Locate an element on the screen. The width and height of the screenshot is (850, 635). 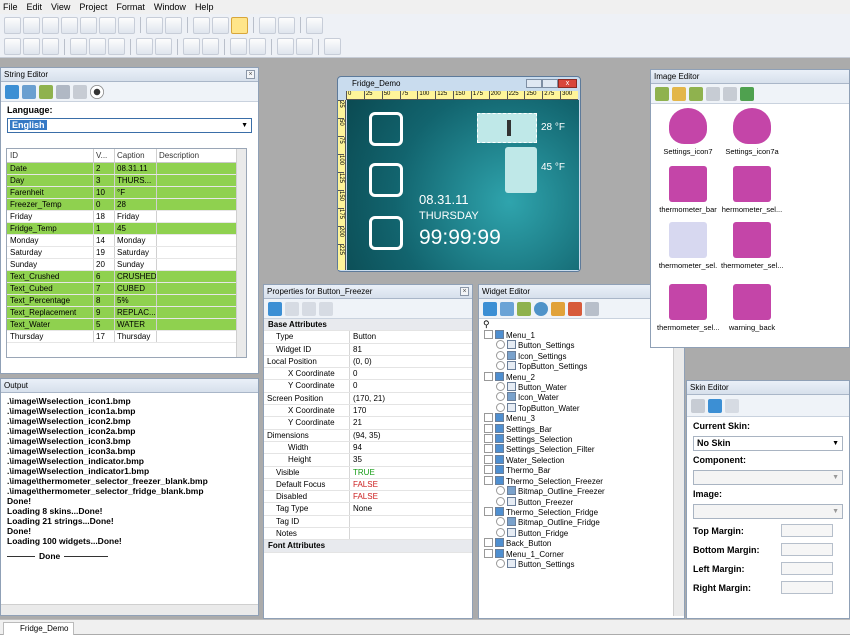
margin-input is located at coordinates (807, 587).